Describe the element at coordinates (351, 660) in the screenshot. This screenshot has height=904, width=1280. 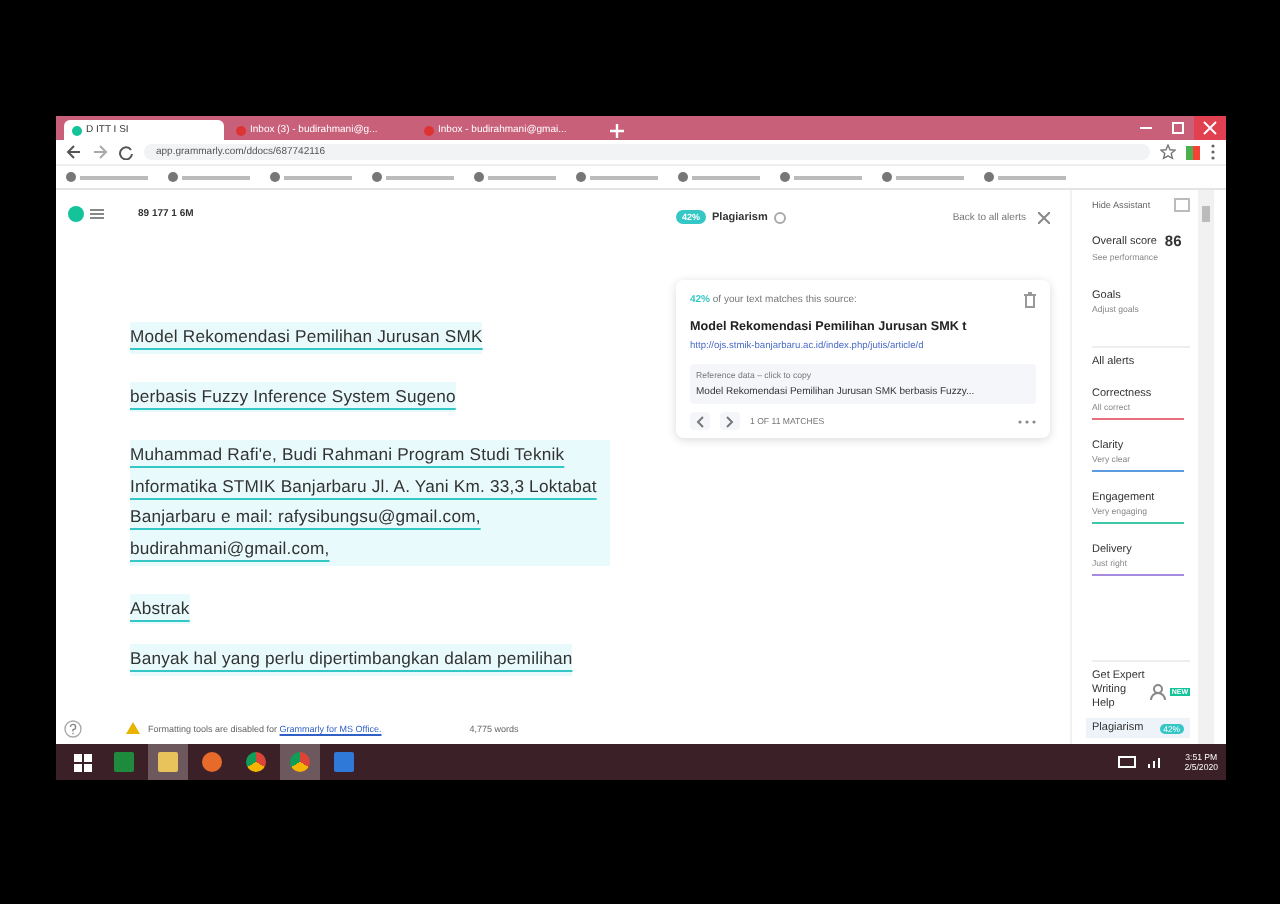
I see `document-paragraph: Banyak hal yang perlu dipertimbangkan dalam pemilihan` at that location.